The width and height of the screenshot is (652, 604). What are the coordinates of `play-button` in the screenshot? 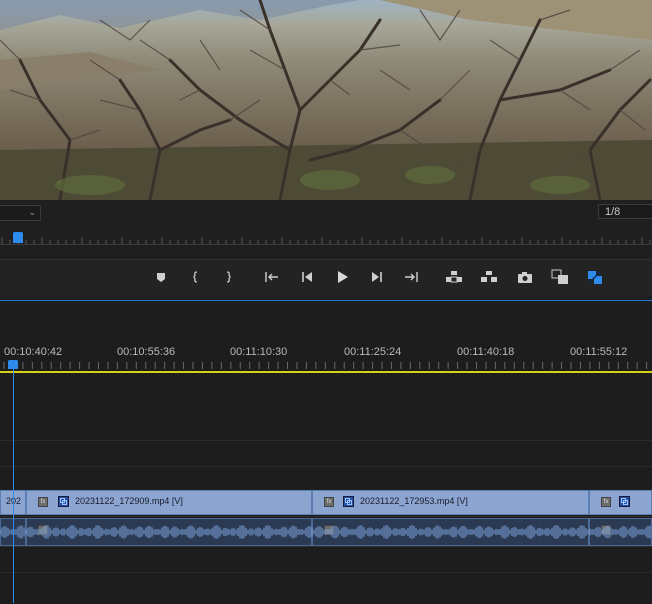 It's located at (342, 277).